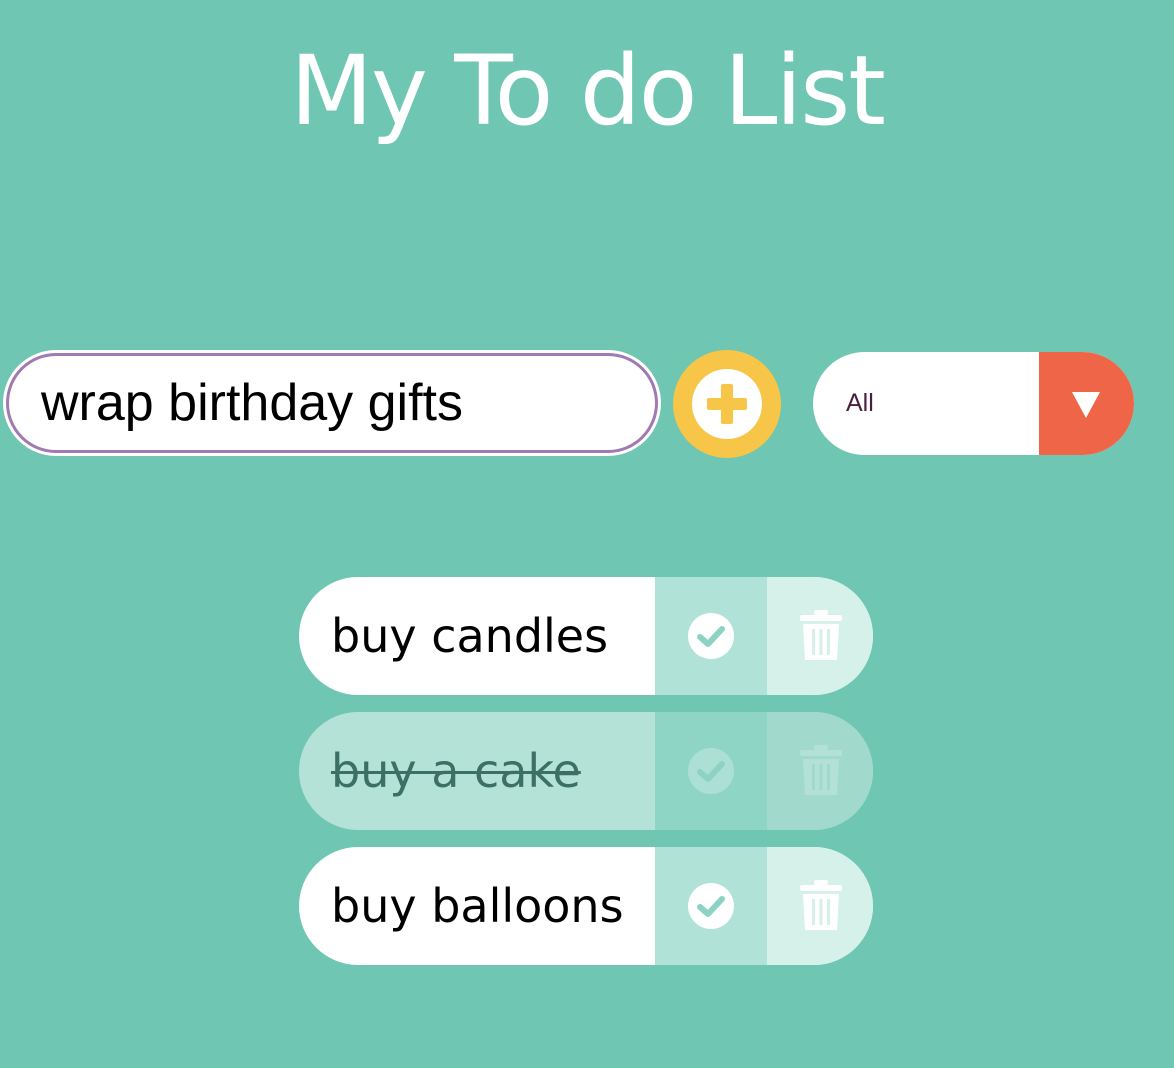 The image size is (1174, 1068). What do you see at coordinates (860, 403) in the screenshot?
I see `filter-selected-value: All` at bounding box center [860, 403].